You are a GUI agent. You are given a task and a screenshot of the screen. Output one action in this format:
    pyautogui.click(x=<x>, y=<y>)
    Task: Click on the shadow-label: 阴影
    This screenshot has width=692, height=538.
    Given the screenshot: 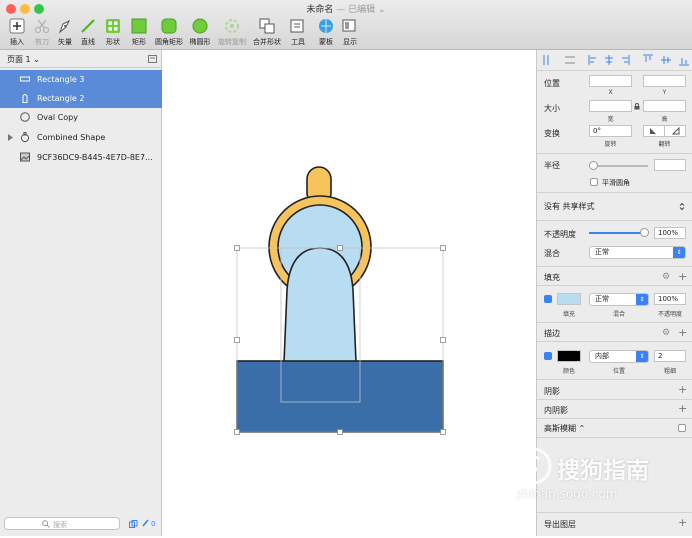 What is the action you would take?
    pyautogui.click(x=552, y=391)
    